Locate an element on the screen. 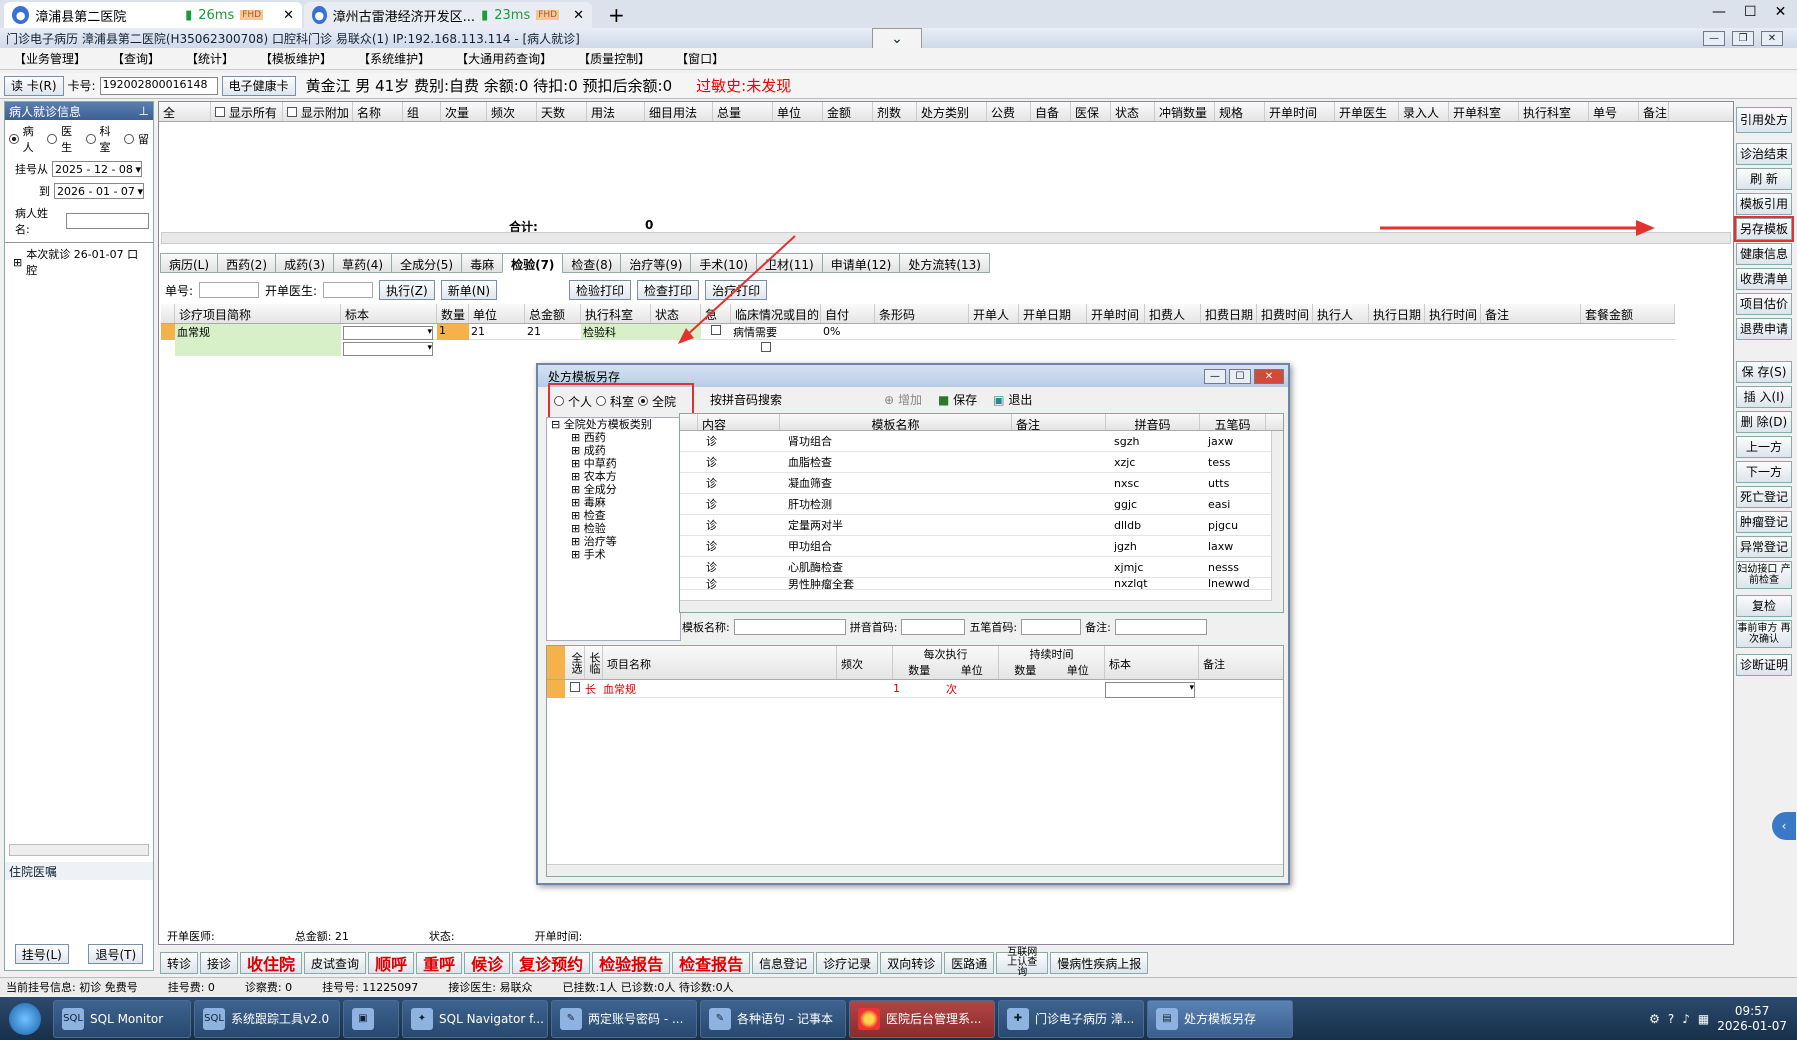 The image size is (1797, 1040). menu-quality: 【质量控制】 is located at coordinates (614, 58).